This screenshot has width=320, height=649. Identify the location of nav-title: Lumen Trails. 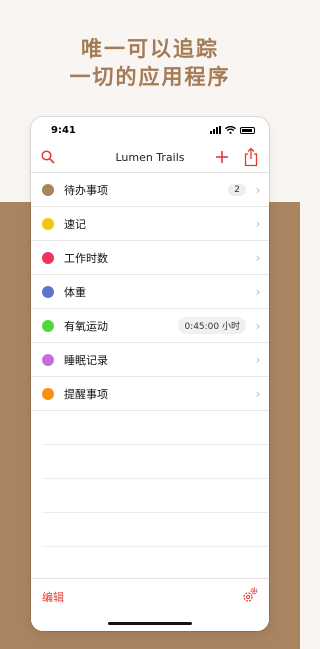
(150, 157).